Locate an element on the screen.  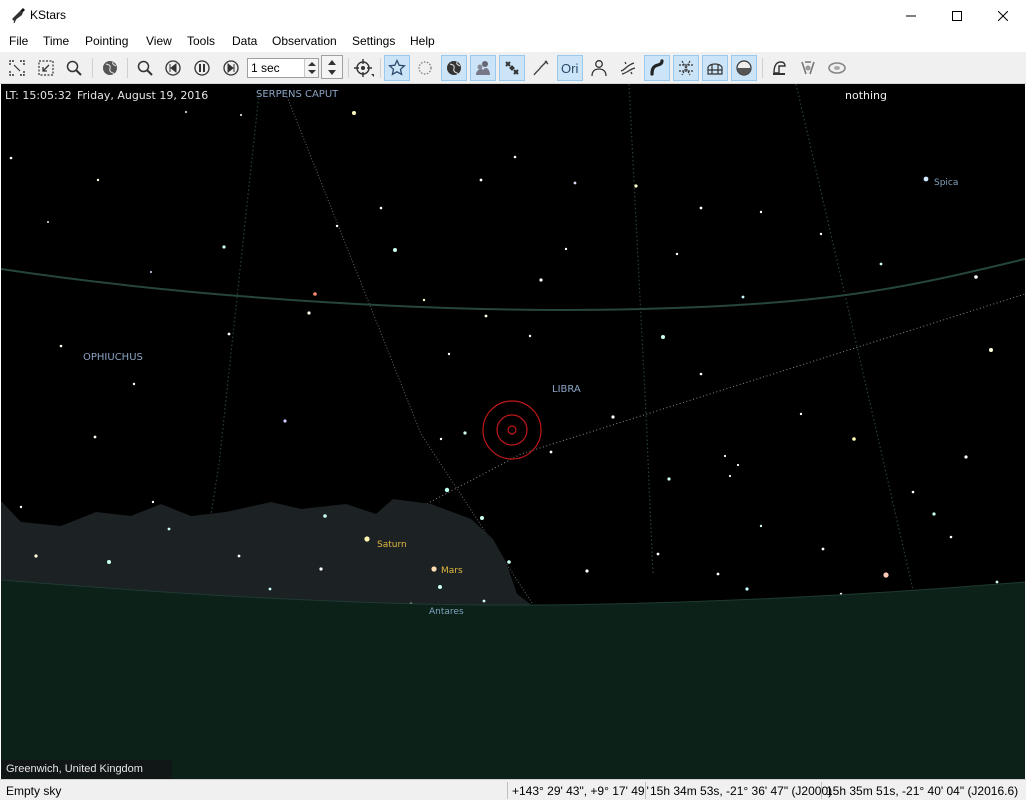
local-time-label: LT: 15:05:32 is located at coordinates (38, 95).